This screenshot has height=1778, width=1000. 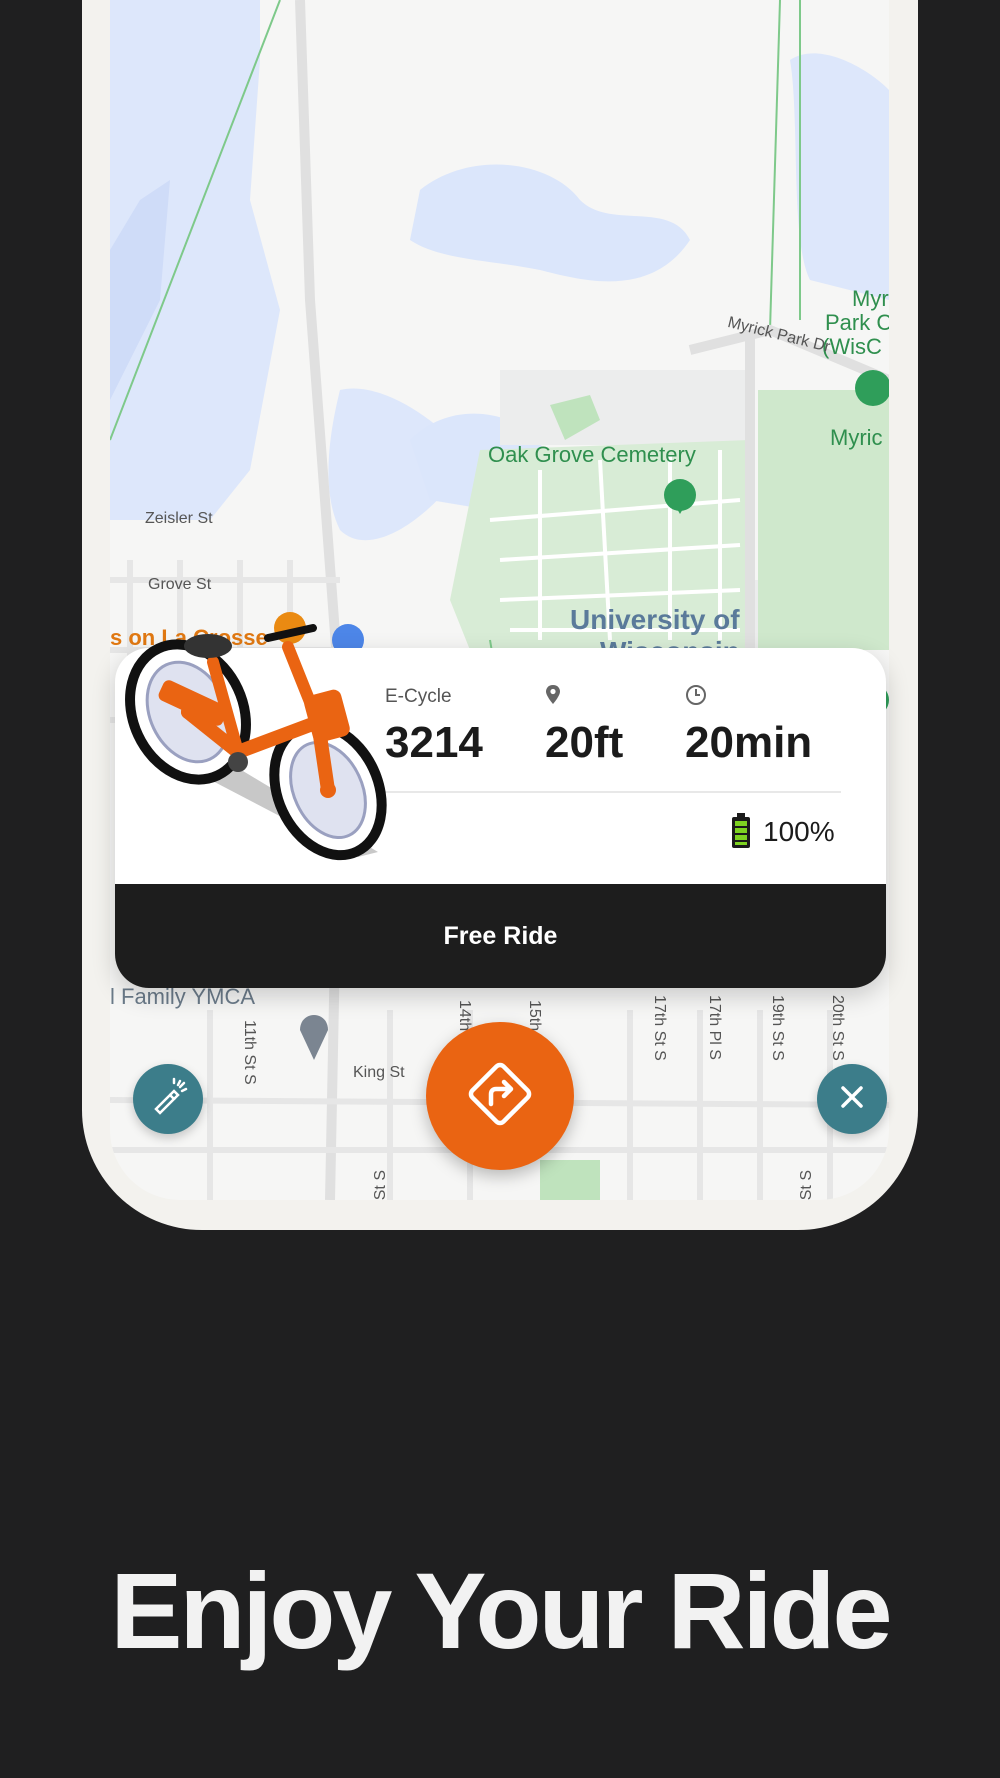 I want to click on vehicle-id: 3214, so click(x=434, y=742).